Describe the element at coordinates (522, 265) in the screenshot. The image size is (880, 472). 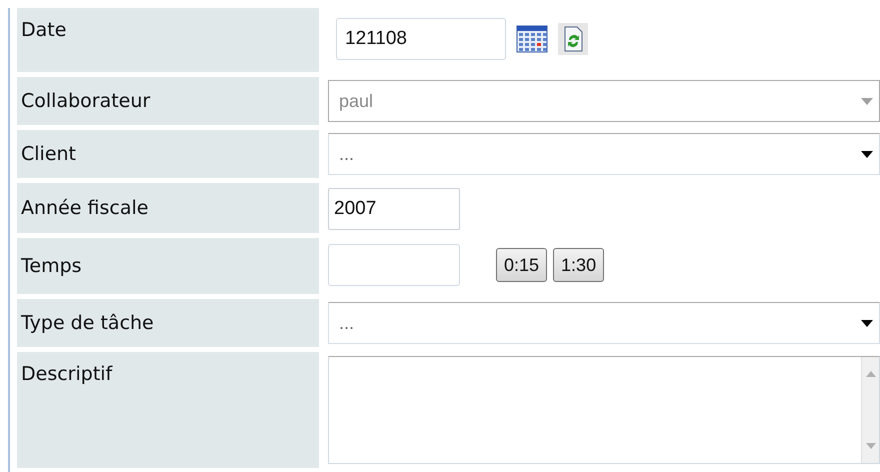
I see `time-preset-button: 0:15` at that location.